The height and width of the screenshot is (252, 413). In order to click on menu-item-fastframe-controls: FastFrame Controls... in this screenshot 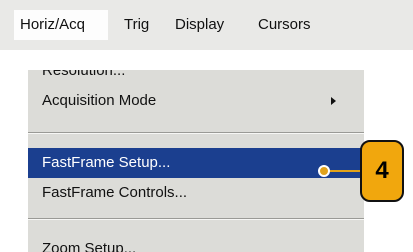, I will do `click(196, 193)`.